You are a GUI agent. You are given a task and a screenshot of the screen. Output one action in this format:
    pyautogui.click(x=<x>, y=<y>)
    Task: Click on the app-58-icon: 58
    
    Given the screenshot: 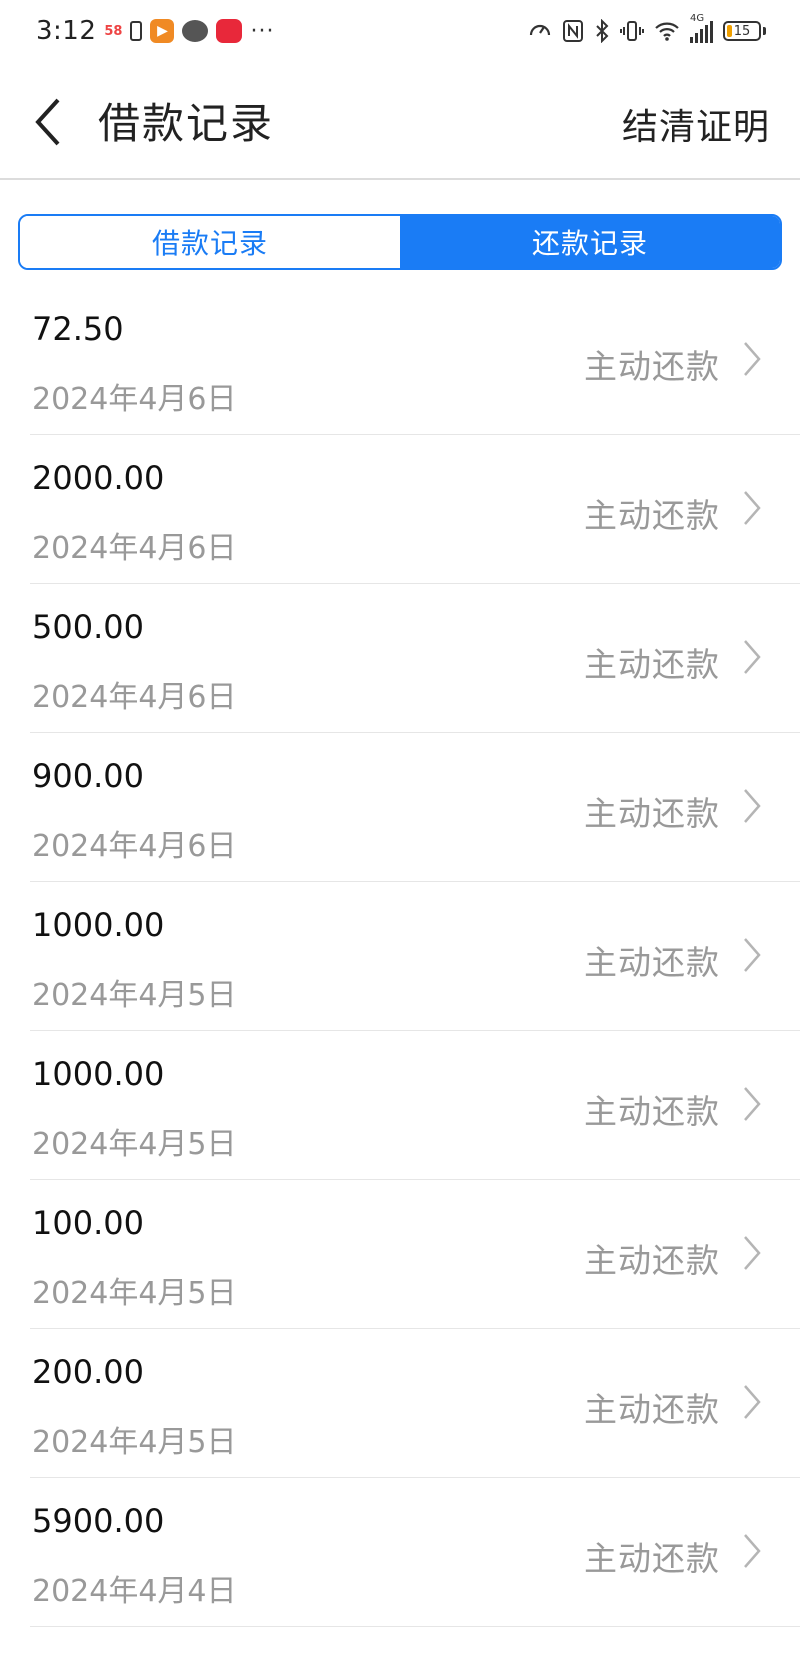 What is the action you would take?
    pyautogui.click(x=113, y=31)
    